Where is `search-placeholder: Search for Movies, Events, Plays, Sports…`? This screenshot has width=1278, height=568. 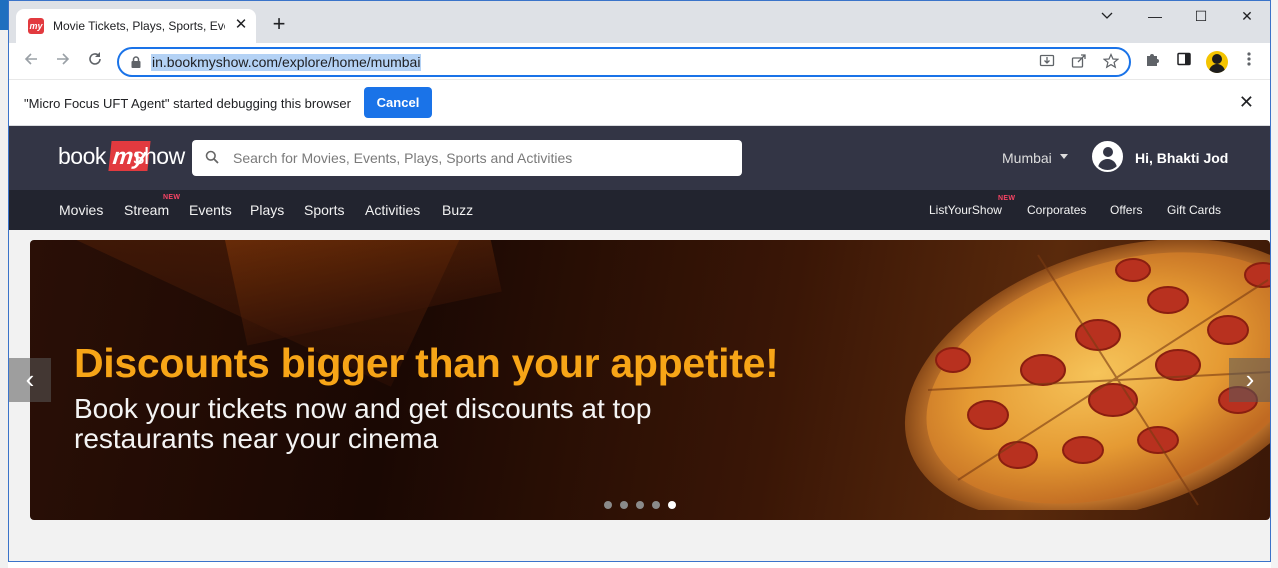
search-placeholder: Search for Movies, Events, Plays, Sports… is located at coordinates (403, 158).